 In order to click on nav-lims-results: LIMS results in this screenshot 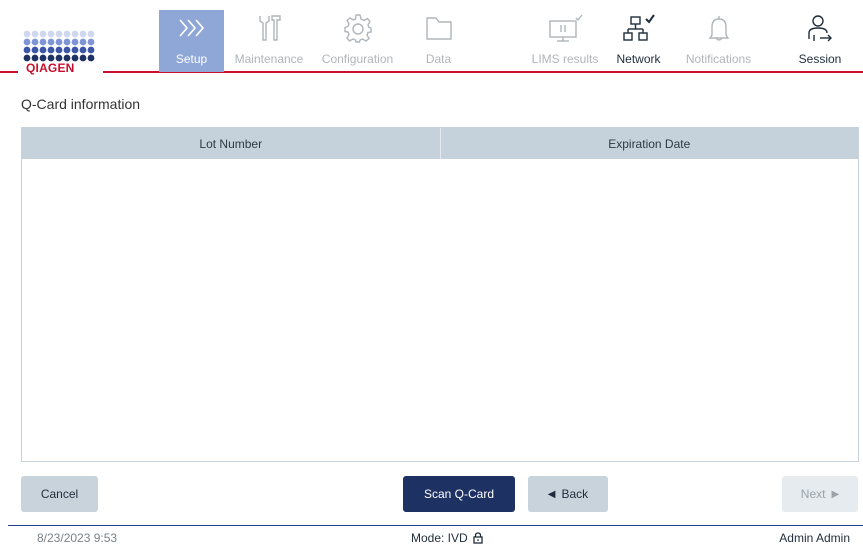, I will do `click(565, 41)`.